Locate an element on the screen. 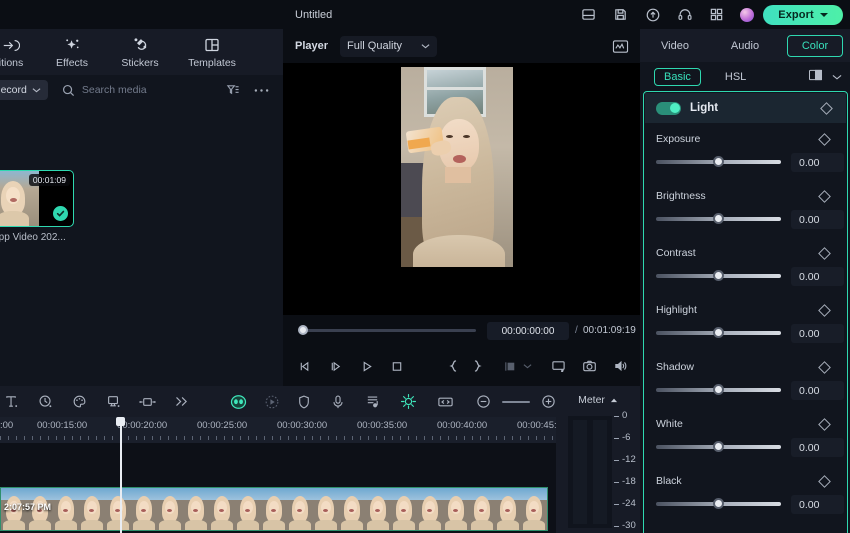 This screenshot has width=850, height=533. compare-dropdown is located at coordinates (527, 366).